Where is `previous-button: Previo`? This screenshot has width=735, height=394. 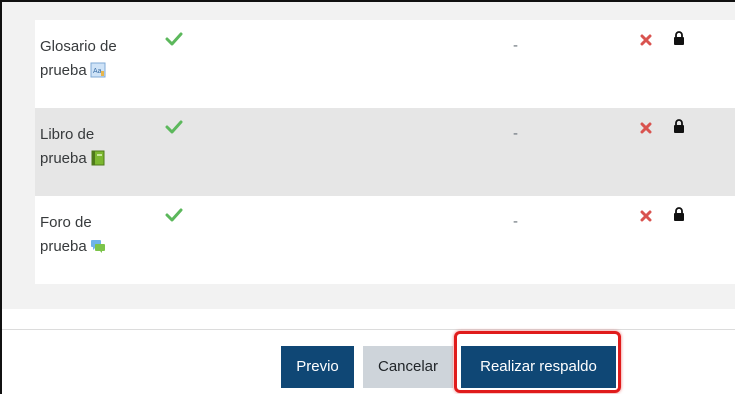
previous-button: Previo is located at coordinates (317, 367).